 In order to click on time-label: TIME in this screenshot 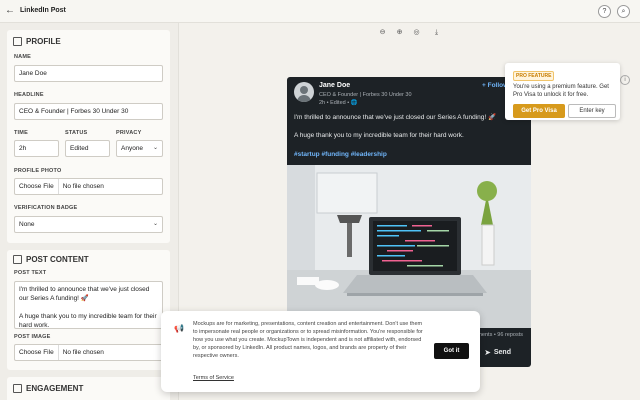, I will do `click(21, 133)`.